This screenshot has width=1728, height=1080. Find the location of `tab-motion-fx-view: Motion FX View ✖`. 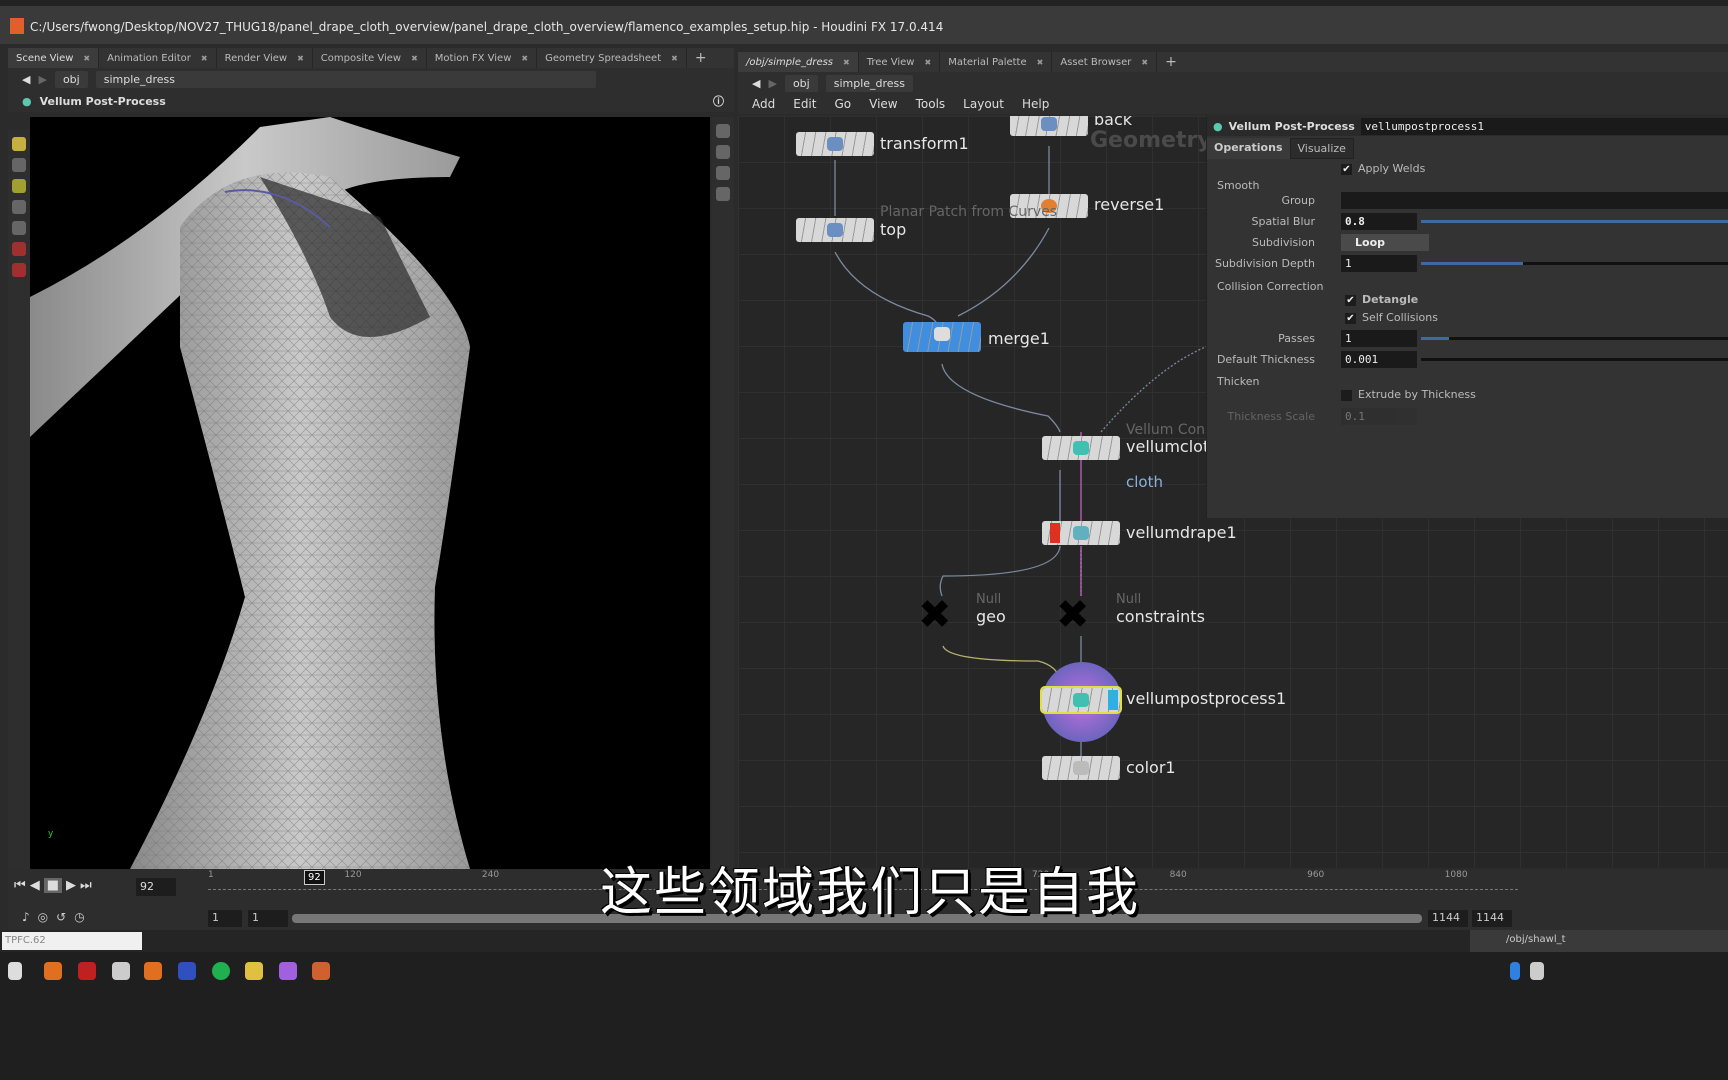

tab-motion-fx-view: Motion FX View ✖ is located at coordinates (482, 58).